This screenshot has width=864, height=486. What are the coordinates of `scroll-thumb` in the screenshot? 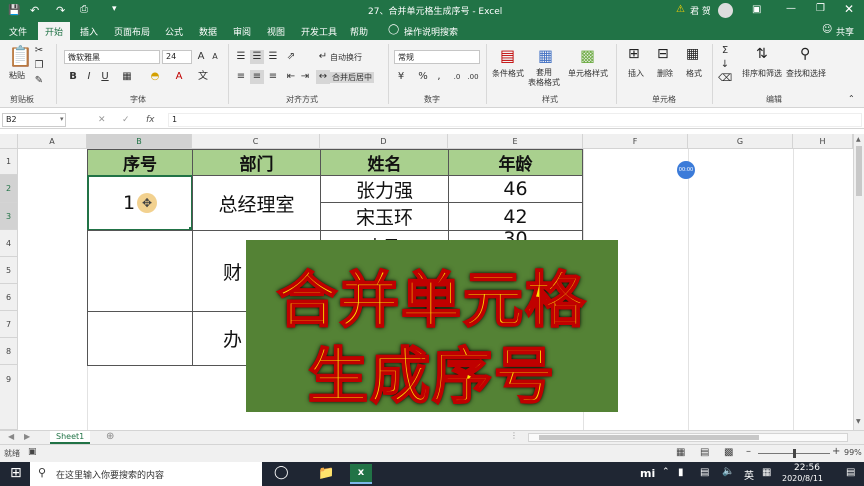 It's located at (859, 171).